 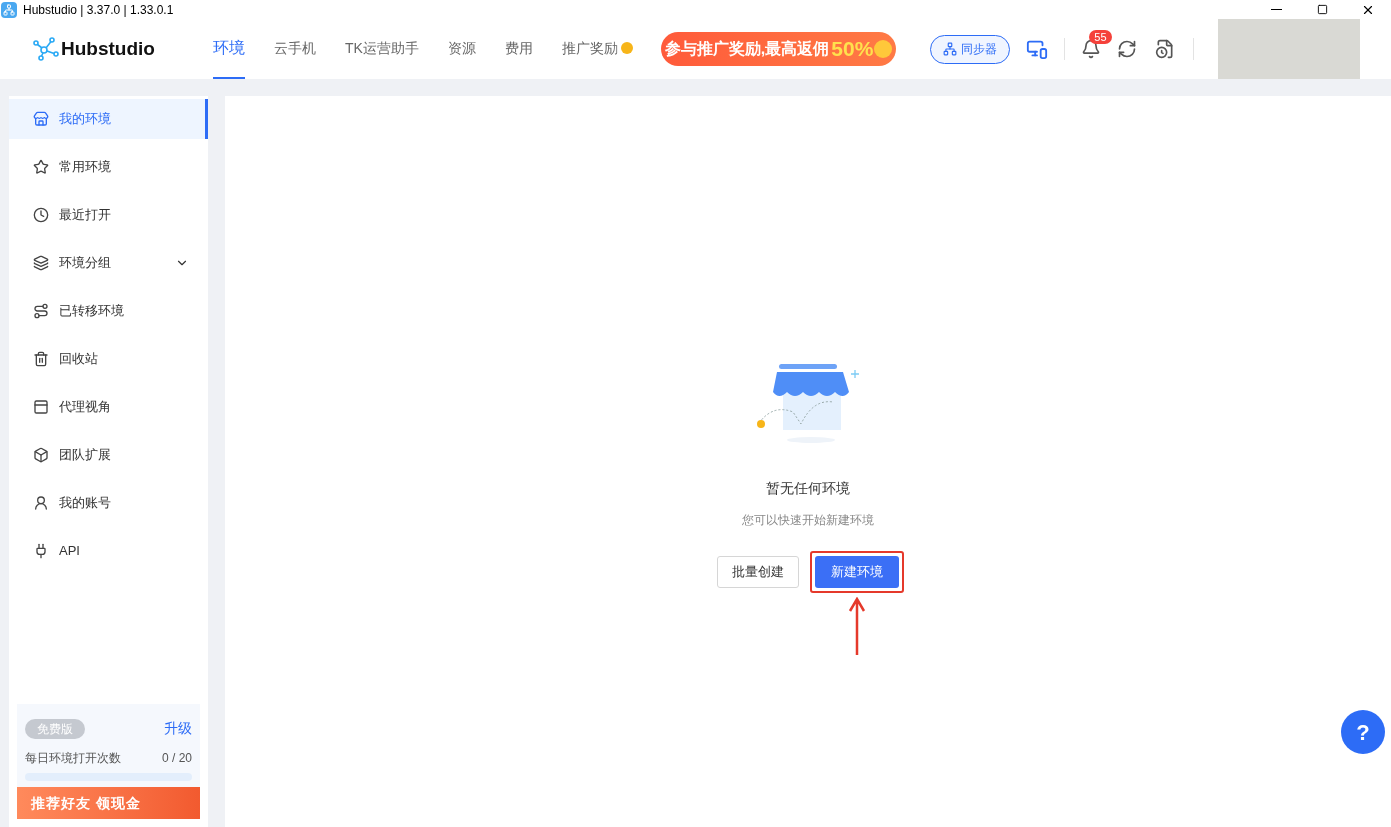 What do you see at coordinates (108, 215) in the screenshot?
I see `sidebar-item: 最近打开` at bounding box center [108, 215].